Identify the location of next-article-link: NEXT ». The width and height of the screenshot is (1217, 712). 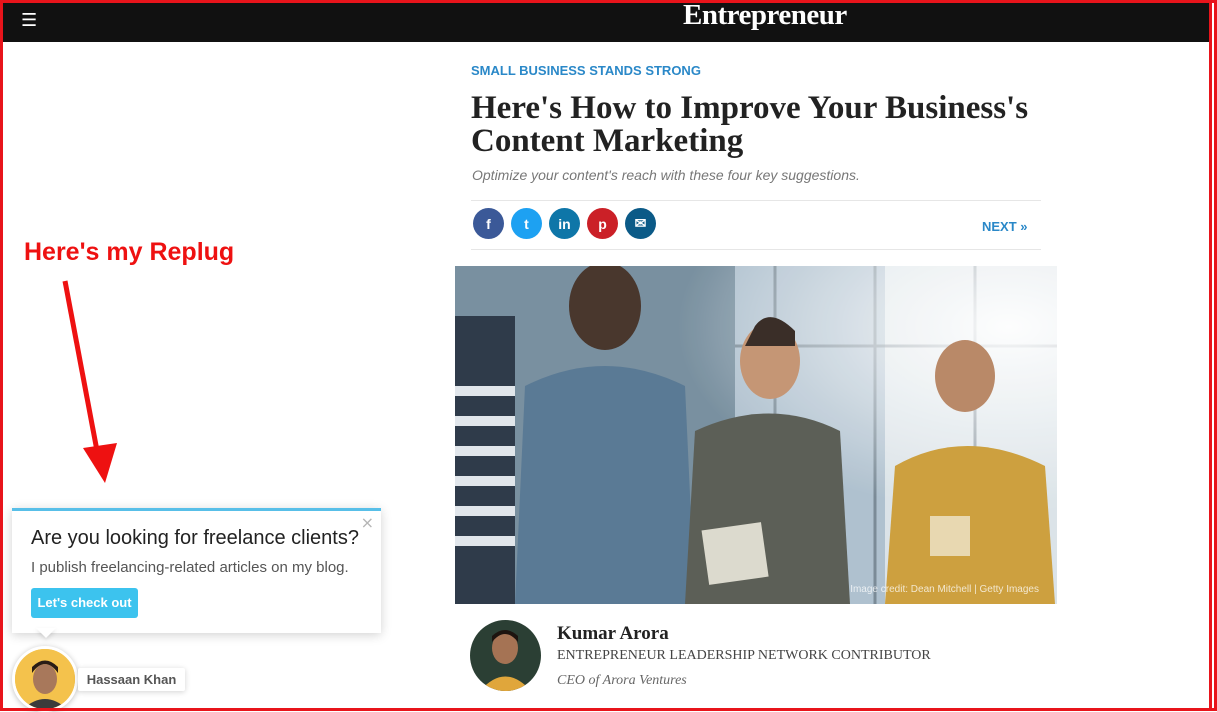
(1005, 226).